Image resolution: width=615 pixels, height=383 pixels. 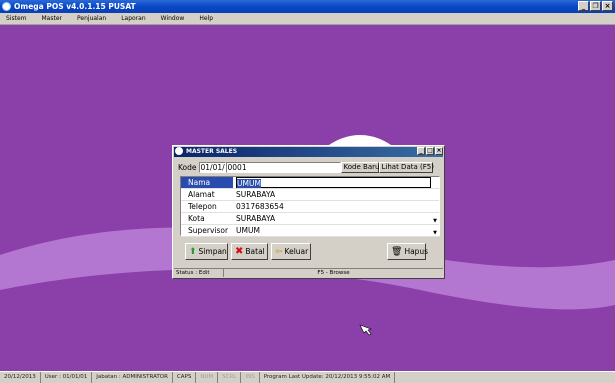 What do you see at coordinates (6, 6) in the screenshot?
I see `app-icon` at bounding box center [6, 6].